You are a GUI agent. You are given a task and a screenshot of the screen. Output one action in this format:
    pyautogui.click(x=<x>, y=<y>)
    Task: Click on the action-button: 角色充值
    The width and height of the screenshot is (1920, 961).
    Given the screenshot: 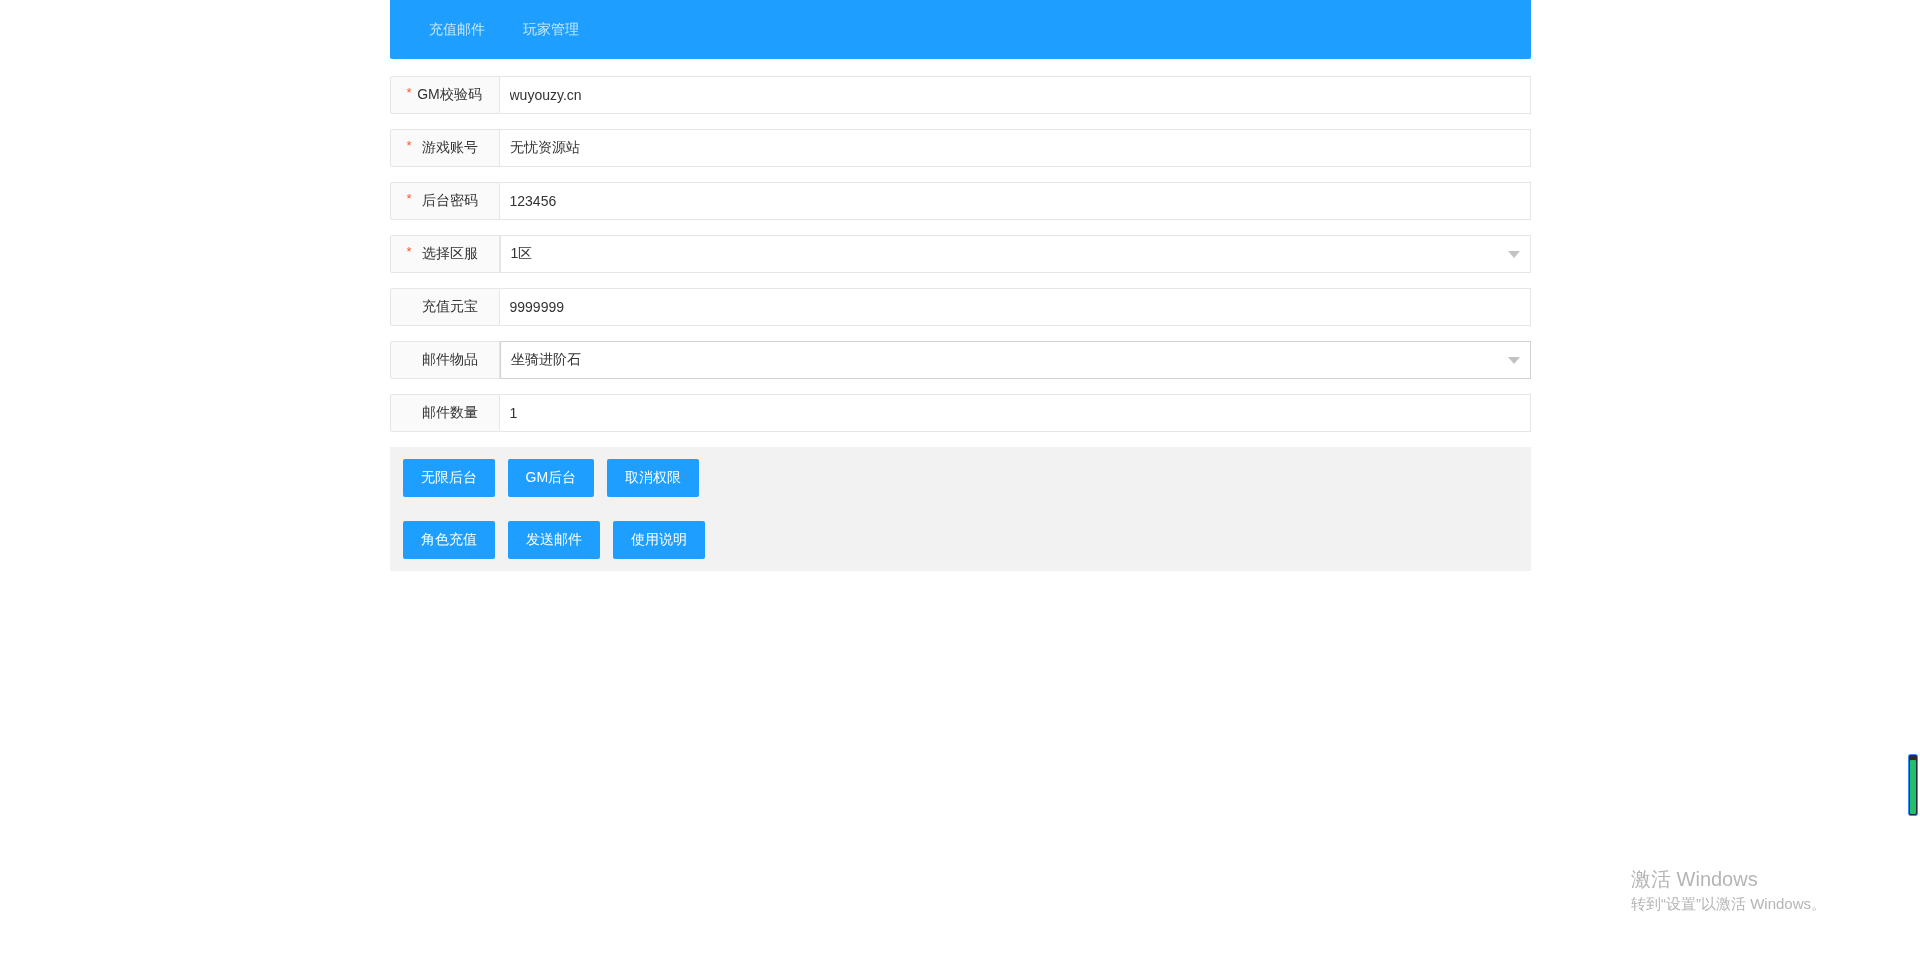 What is the action you would take?
    pyautogui.click(x=448, y=540)
    